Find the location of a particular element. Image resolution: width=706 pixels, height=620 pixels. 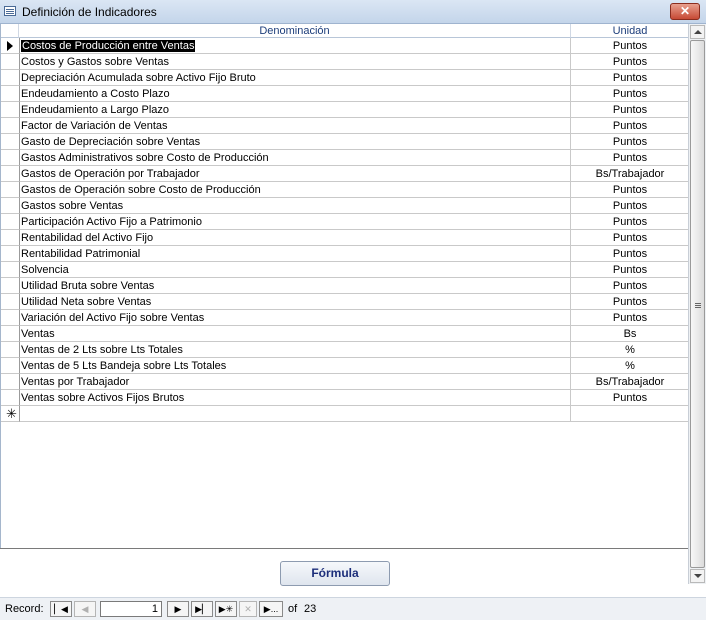

denominacion-cell: Variación del Activo Fijo sobre Ventas is located at coordinates (295, 318).